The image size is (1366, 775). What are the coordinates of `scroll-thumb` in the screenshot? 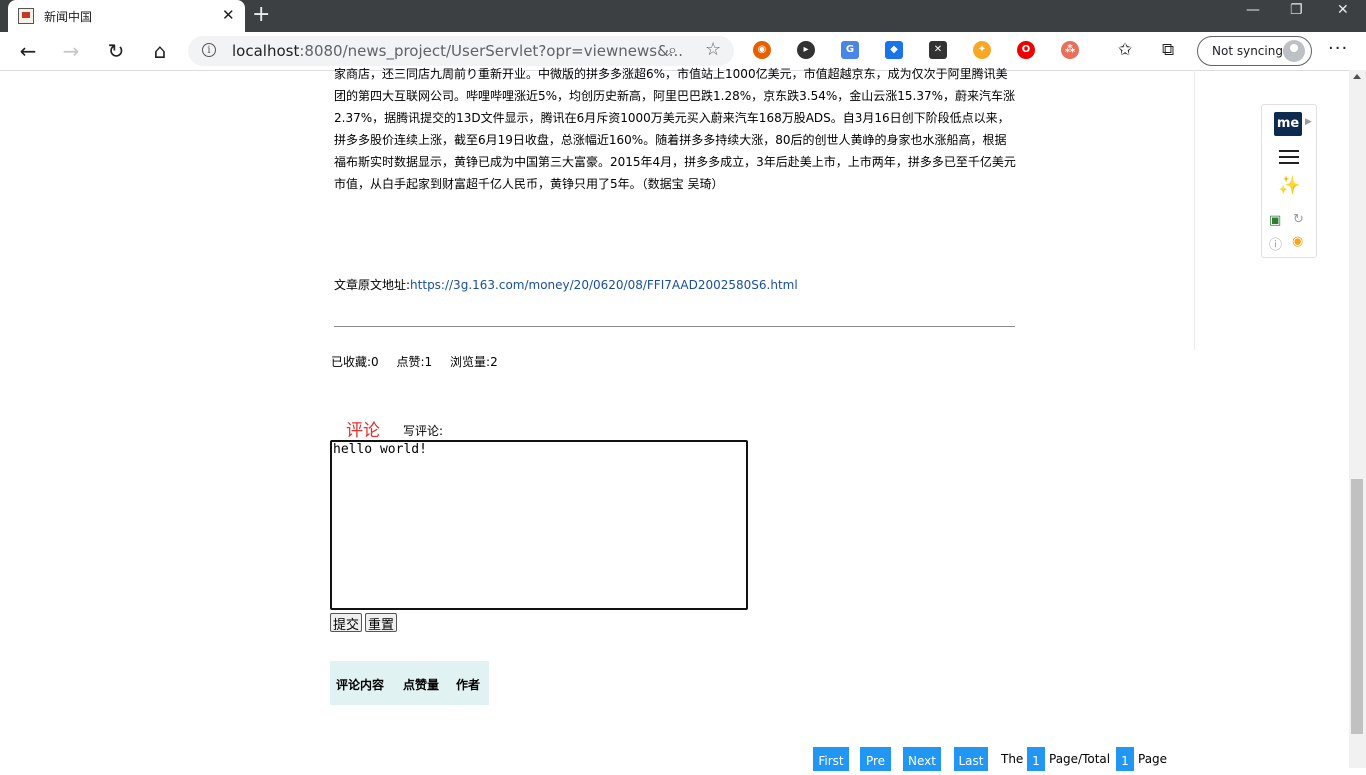 It's located at (1357, 606).